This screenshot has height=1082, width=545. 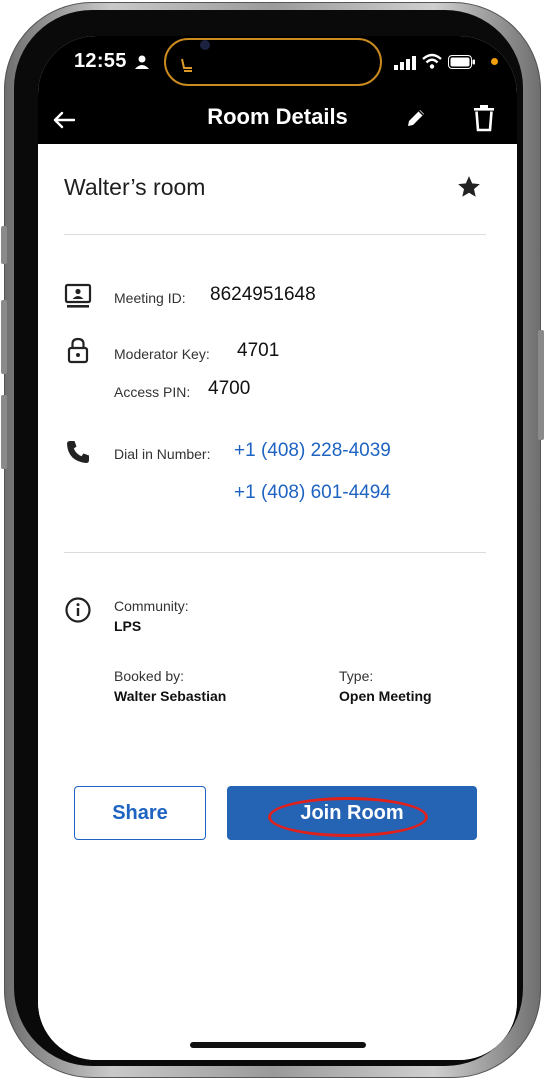 I want to click on dynamic-island, so click(x=273, y=62).